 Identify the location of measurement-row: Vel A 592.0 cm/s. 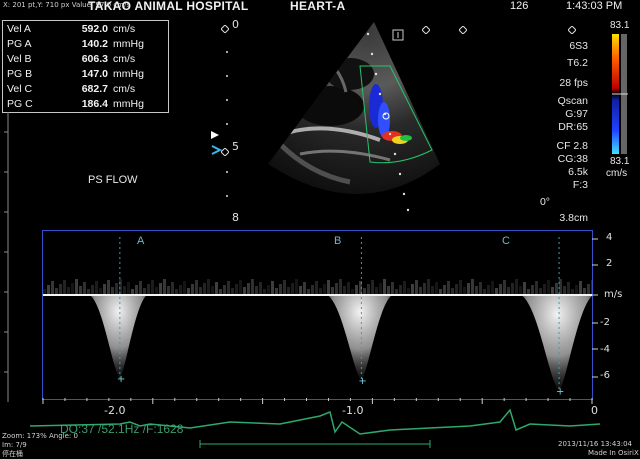
(85, 29).